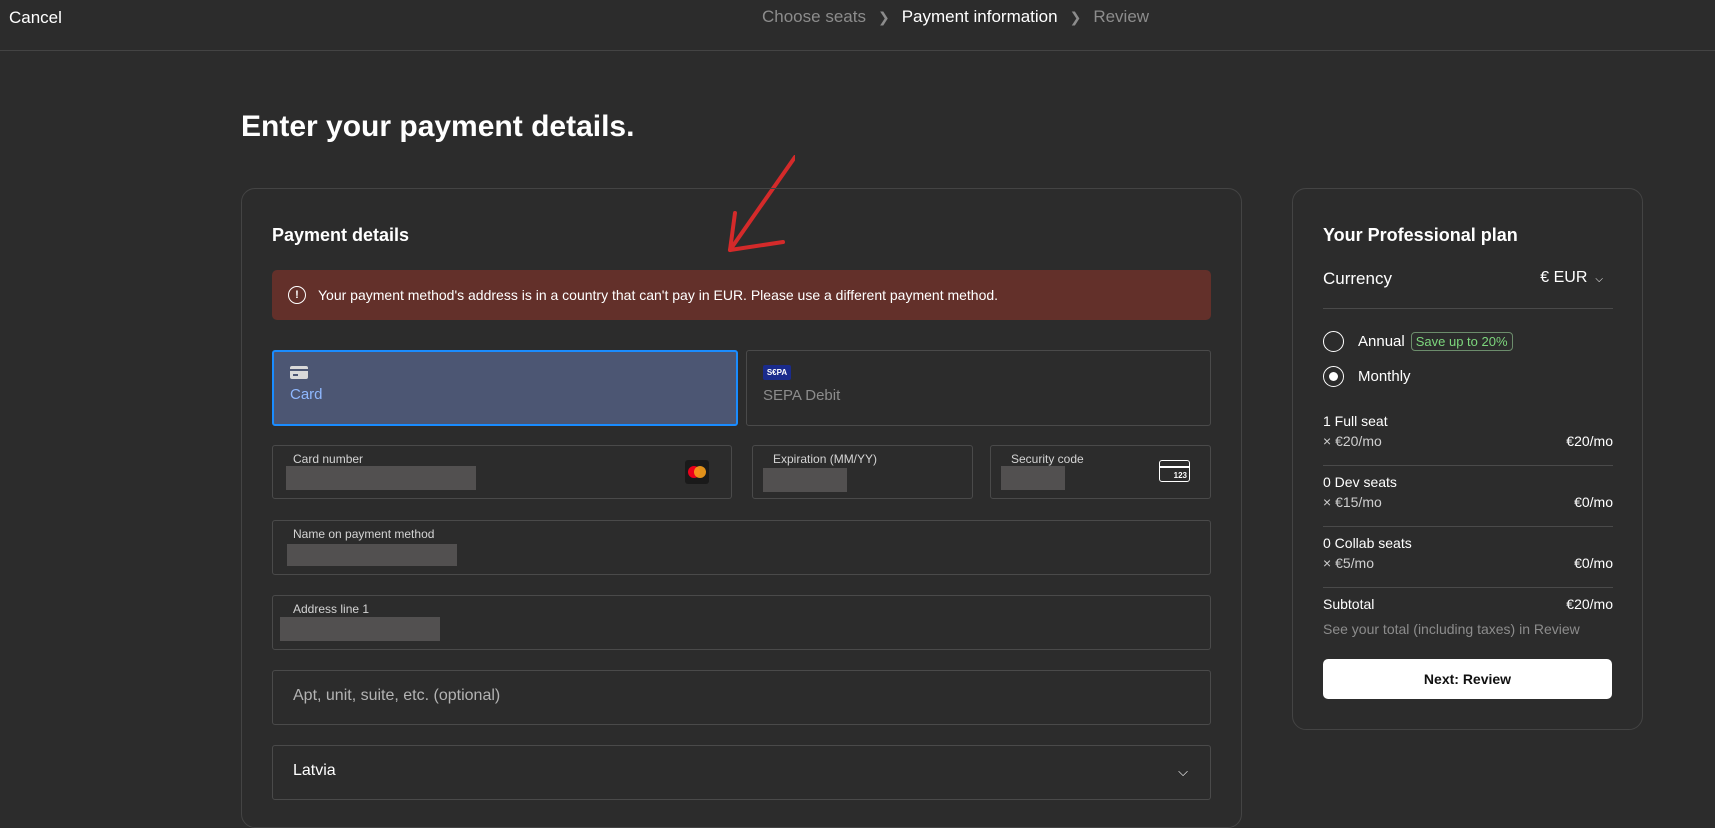  Describe the element at coordinates (1352, 502) in the screenshot. I see `seat-rate: × €15/mo` at that location.